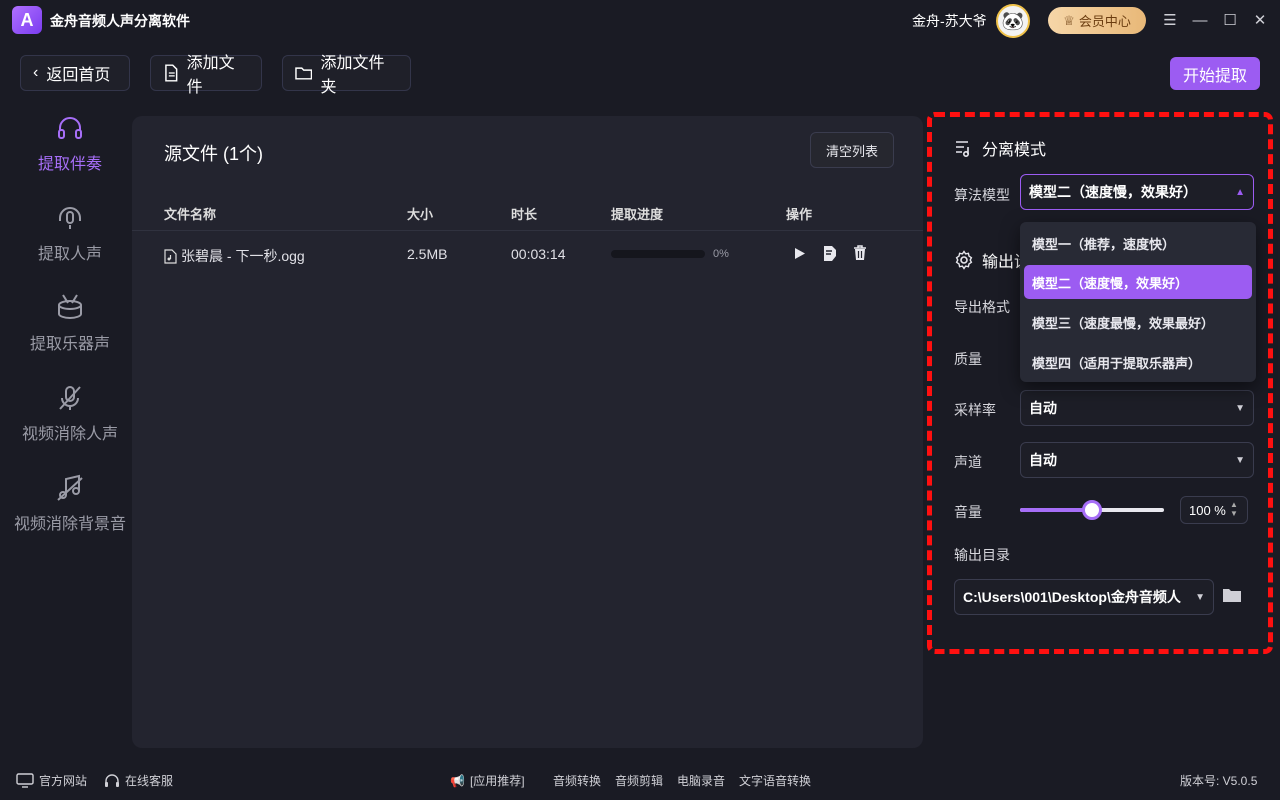 This screenshot has height=800, width=1280. I want to click on chevron-left-icon: ‹, so click(36, 72).